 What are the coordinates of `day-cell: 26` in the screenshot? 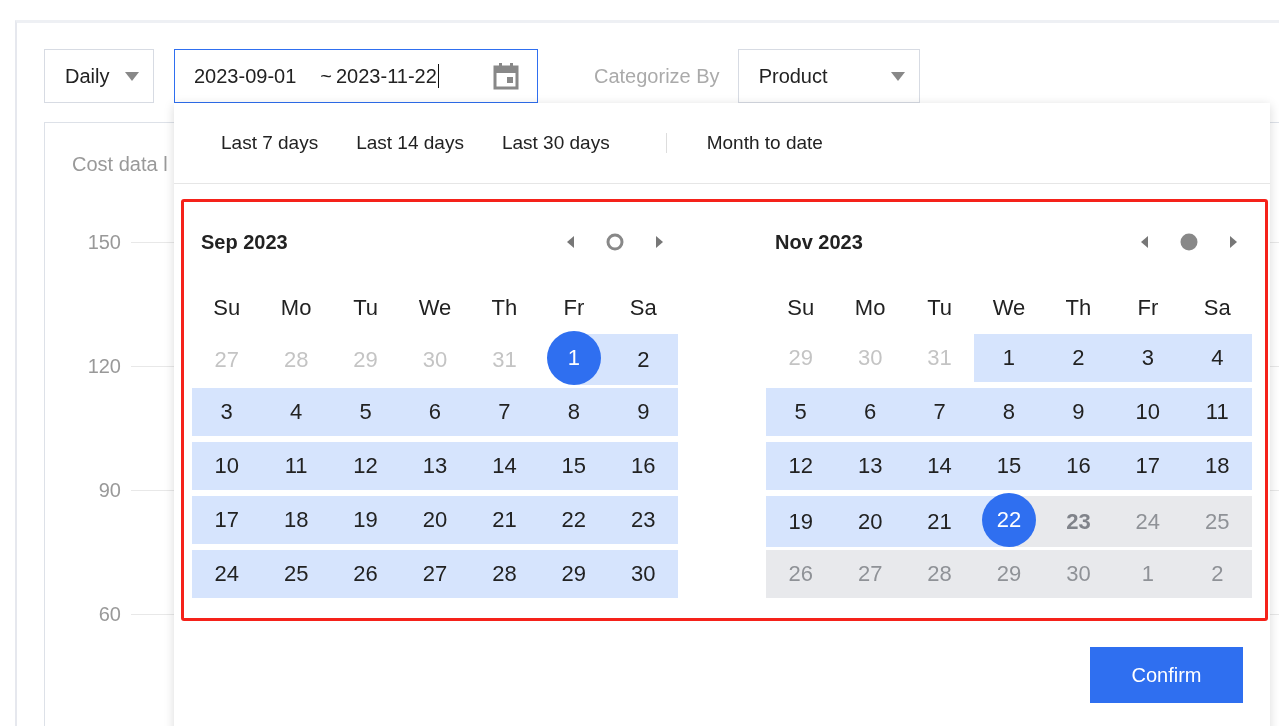 It's located at (365, 574).